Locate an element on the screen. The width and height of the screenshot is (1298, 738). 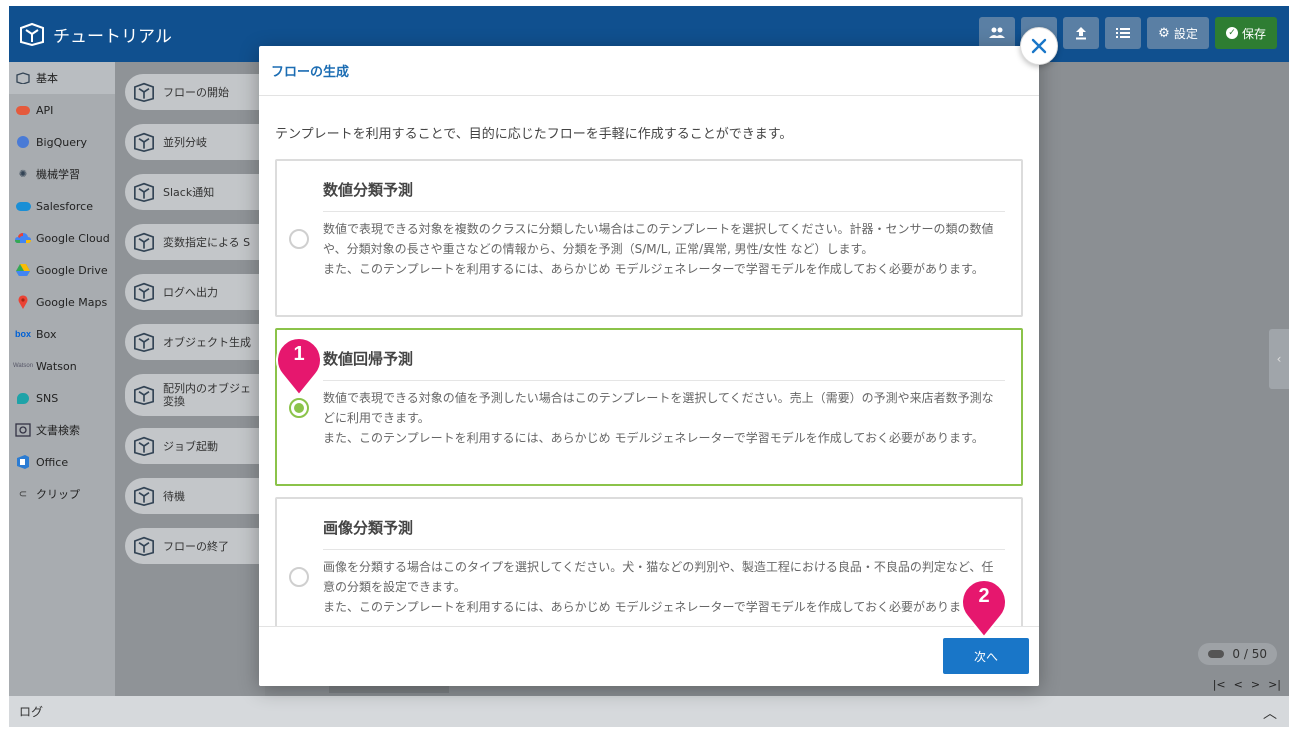
upload-icon is located at coordinates (1081, 33).